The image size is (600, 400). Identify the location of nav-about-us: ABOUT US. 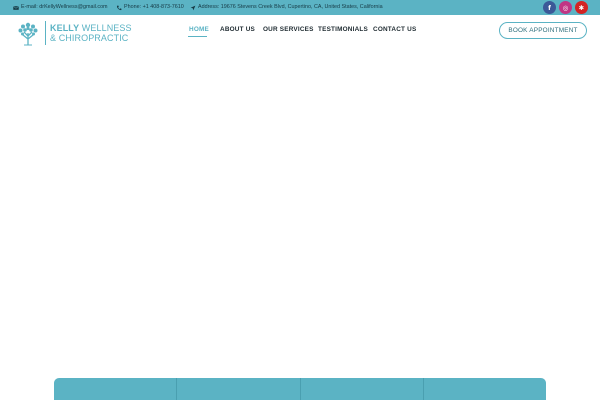
(237, 29).